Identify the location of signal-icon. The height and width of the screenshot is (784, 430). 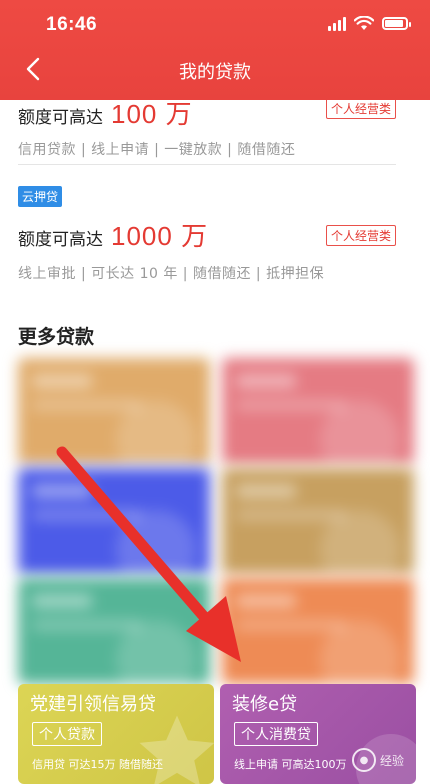
(337, 23).